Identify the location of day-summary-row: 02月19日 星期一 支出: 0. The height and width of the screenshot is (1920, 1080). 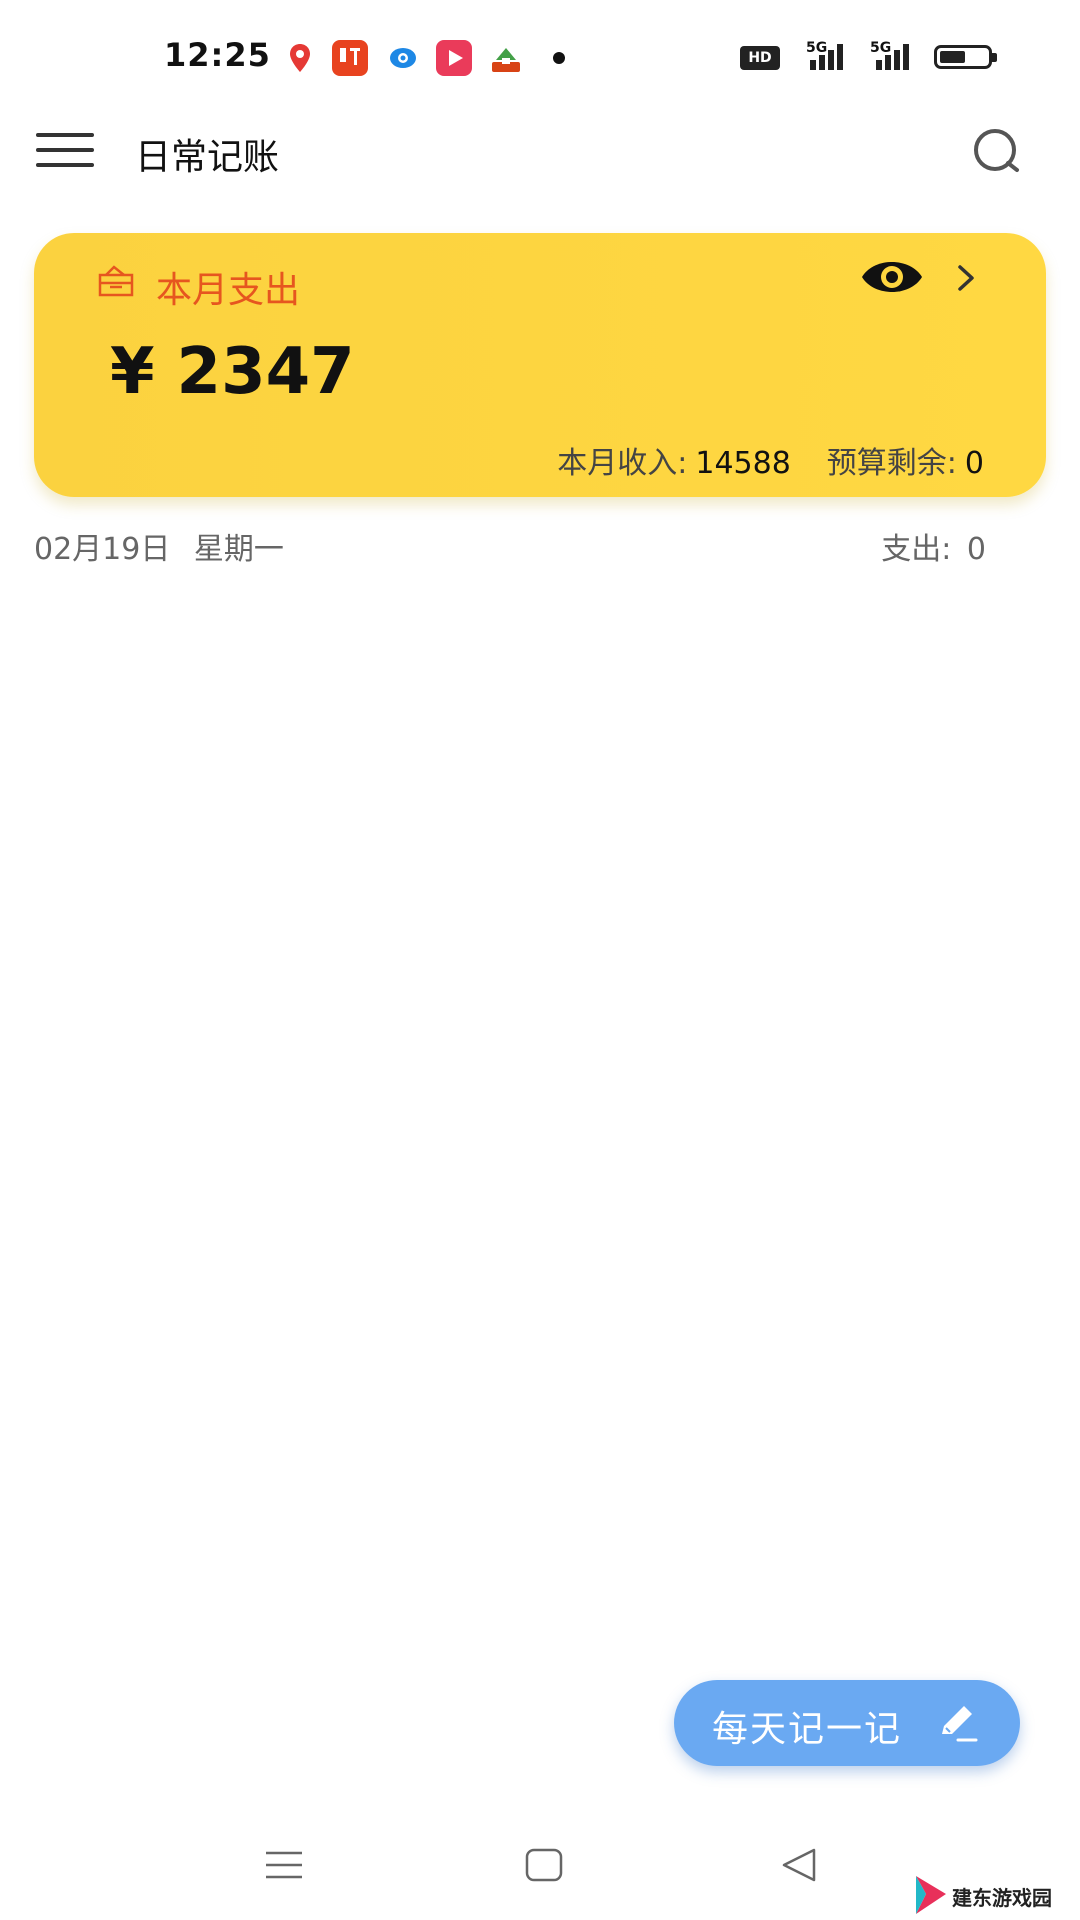
(510, 545).